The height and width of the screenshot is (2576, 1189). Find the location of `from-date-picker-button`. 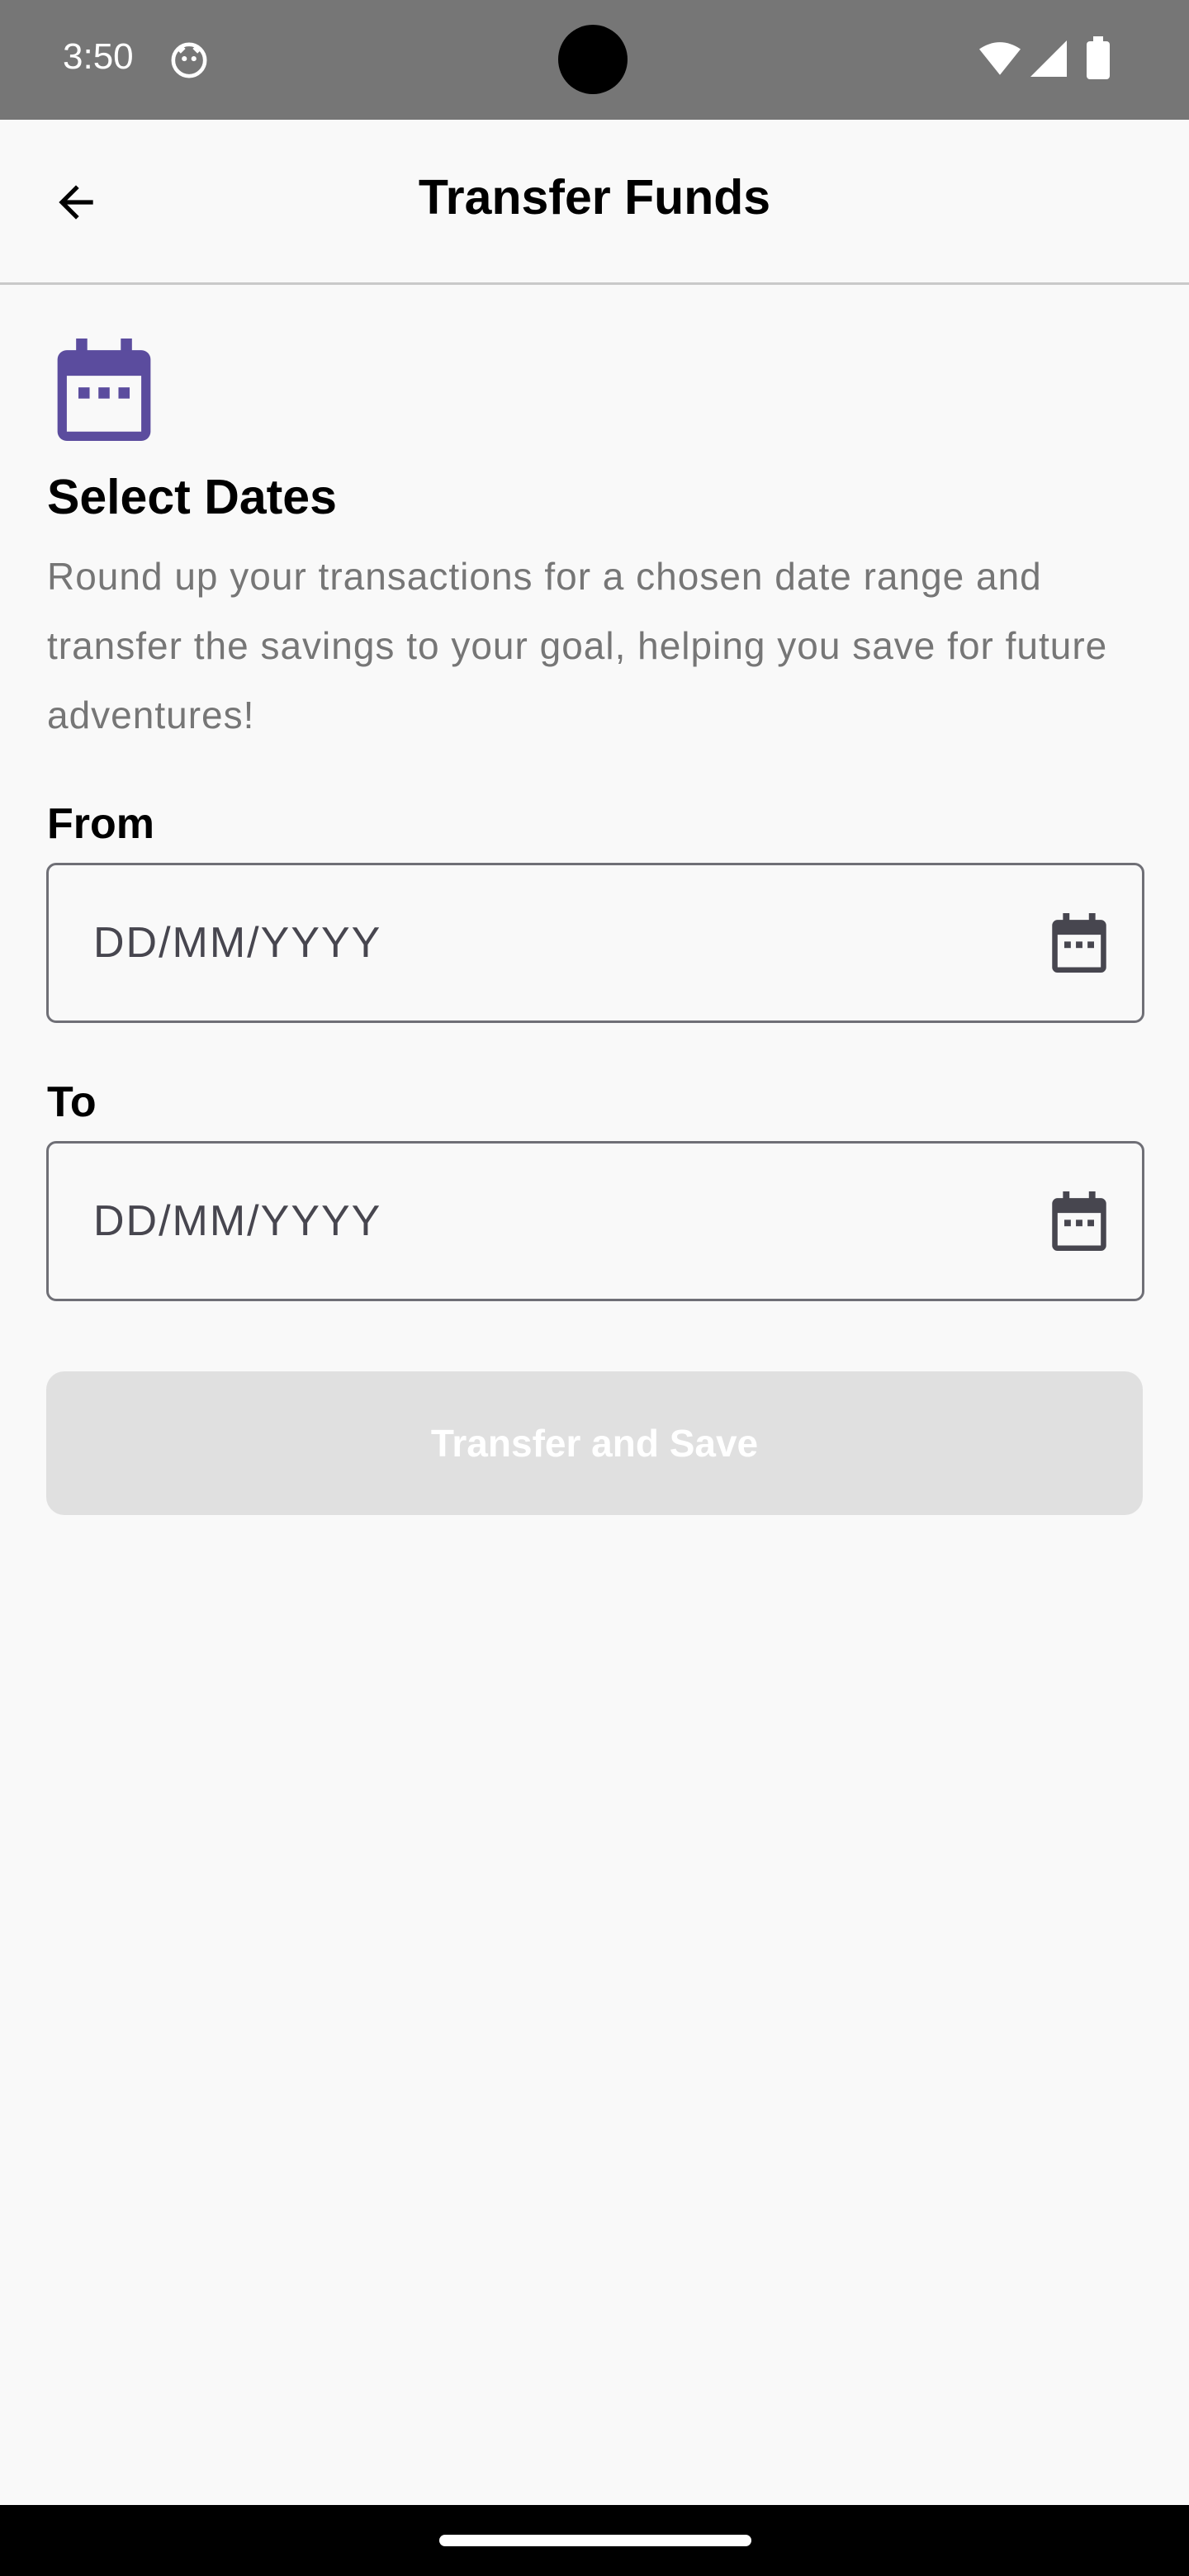

from-date-picker-button is located at coordinates (1079, 943).